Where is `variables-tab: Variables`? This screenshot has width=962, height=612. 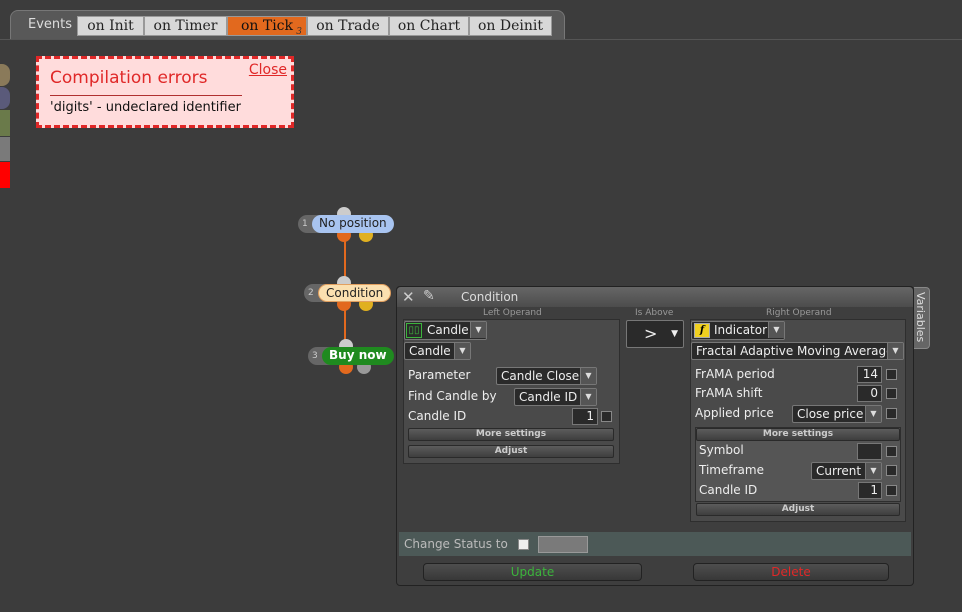 variables-tab: Variables is located at coordinates (922, 318).